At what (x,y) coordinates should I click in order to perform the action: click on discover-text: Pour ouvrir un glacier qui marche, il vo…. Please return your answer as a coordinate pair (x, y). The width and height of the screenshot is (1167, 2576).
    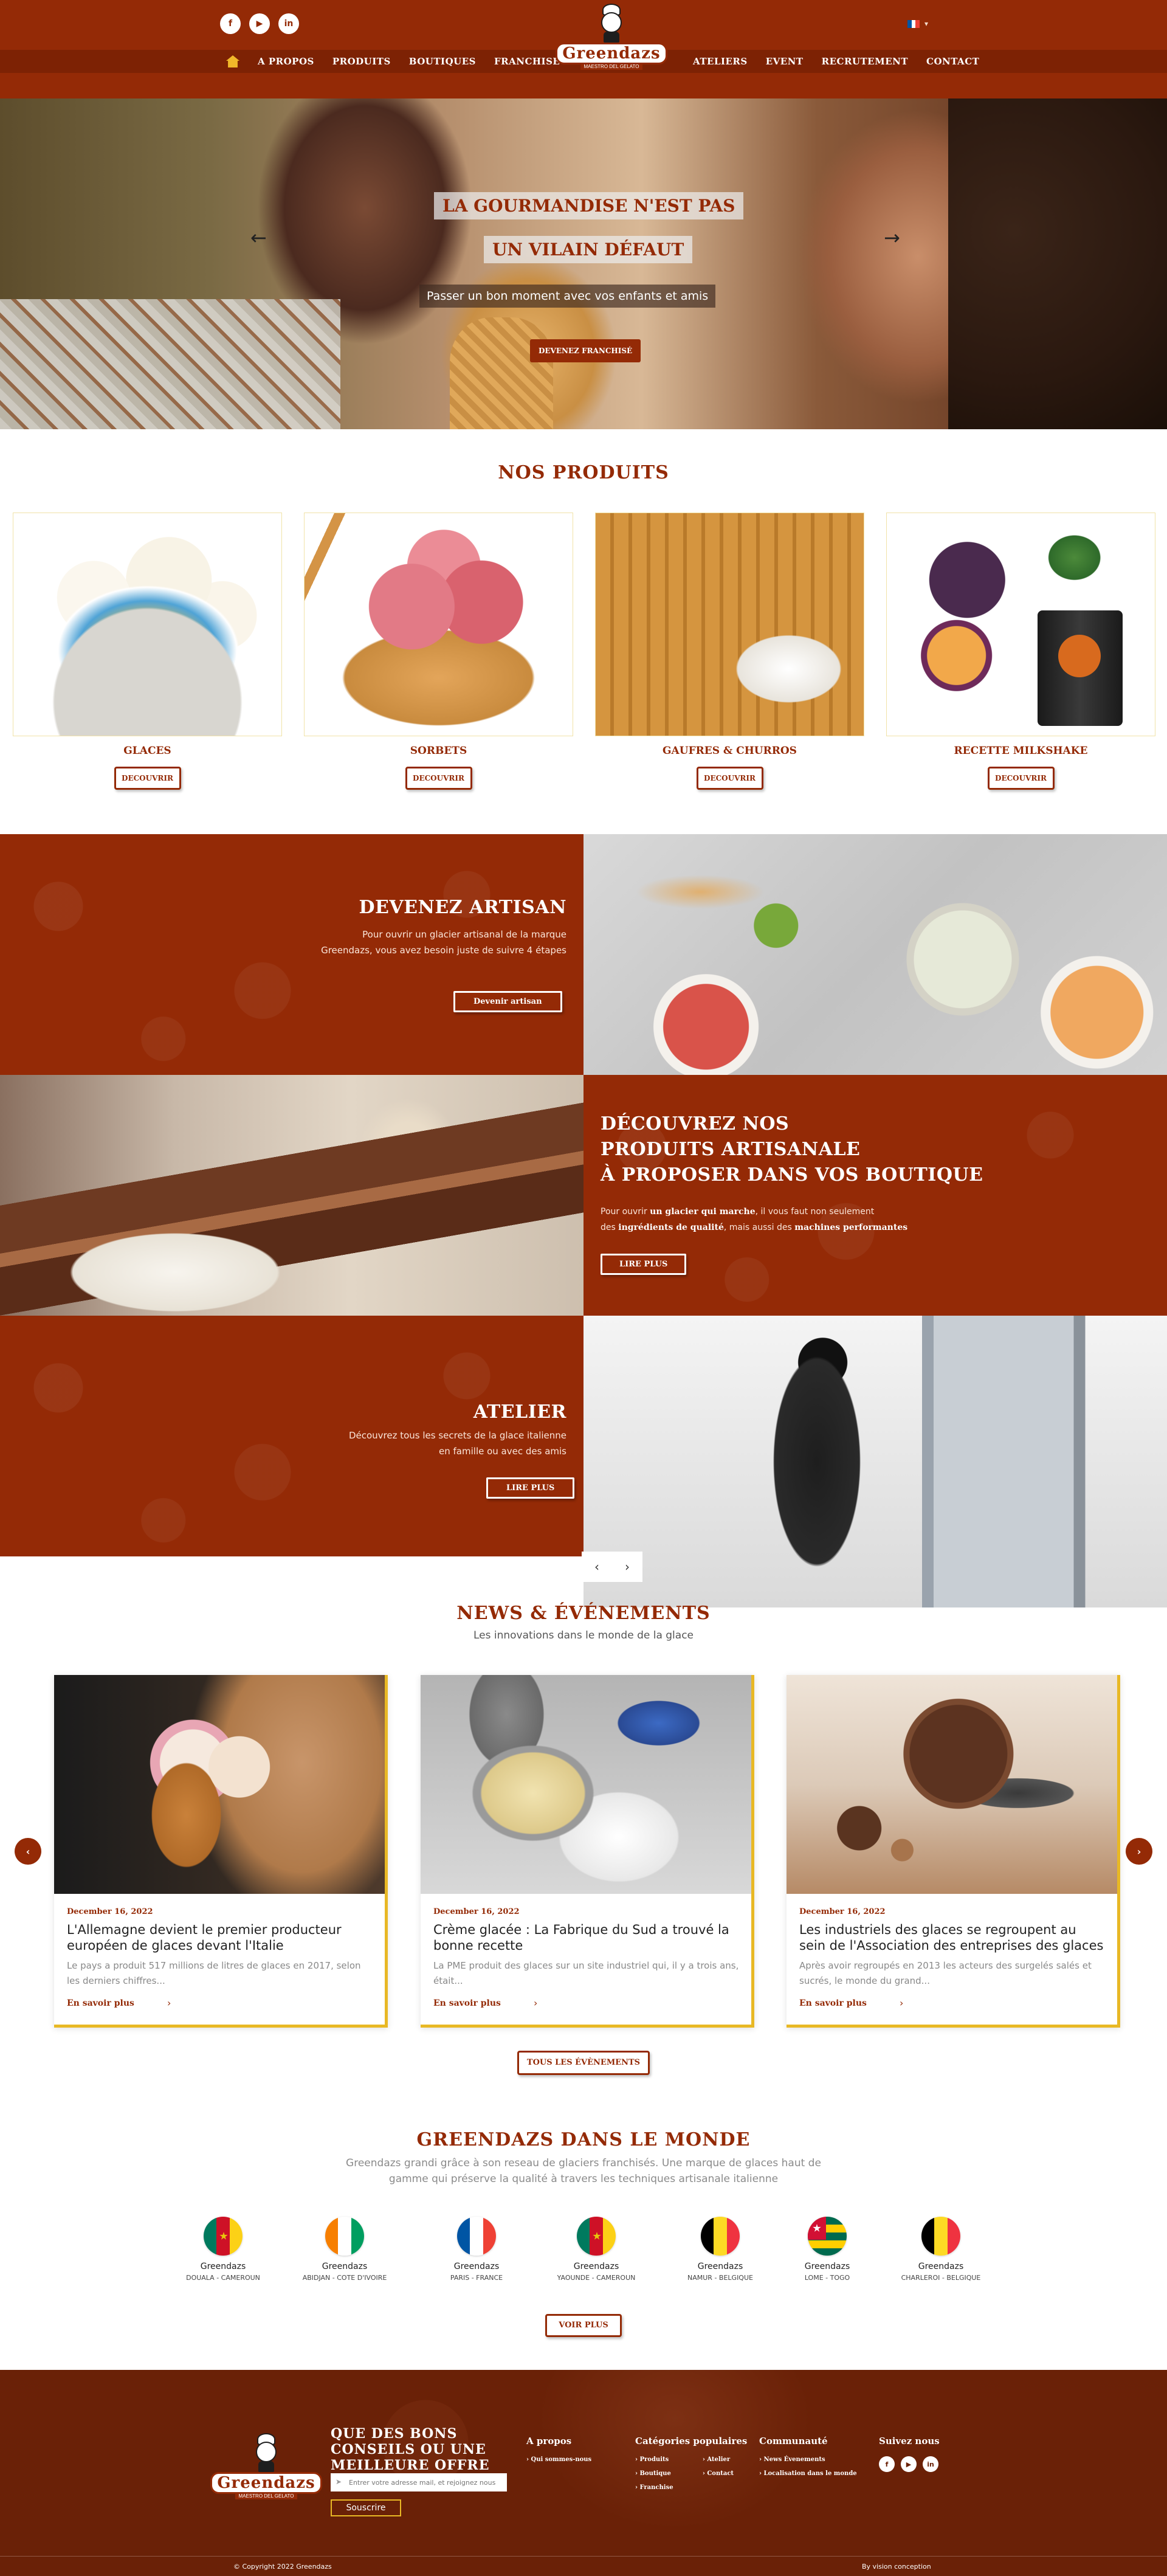
    Looking at the image, I should click on (754, 1219).